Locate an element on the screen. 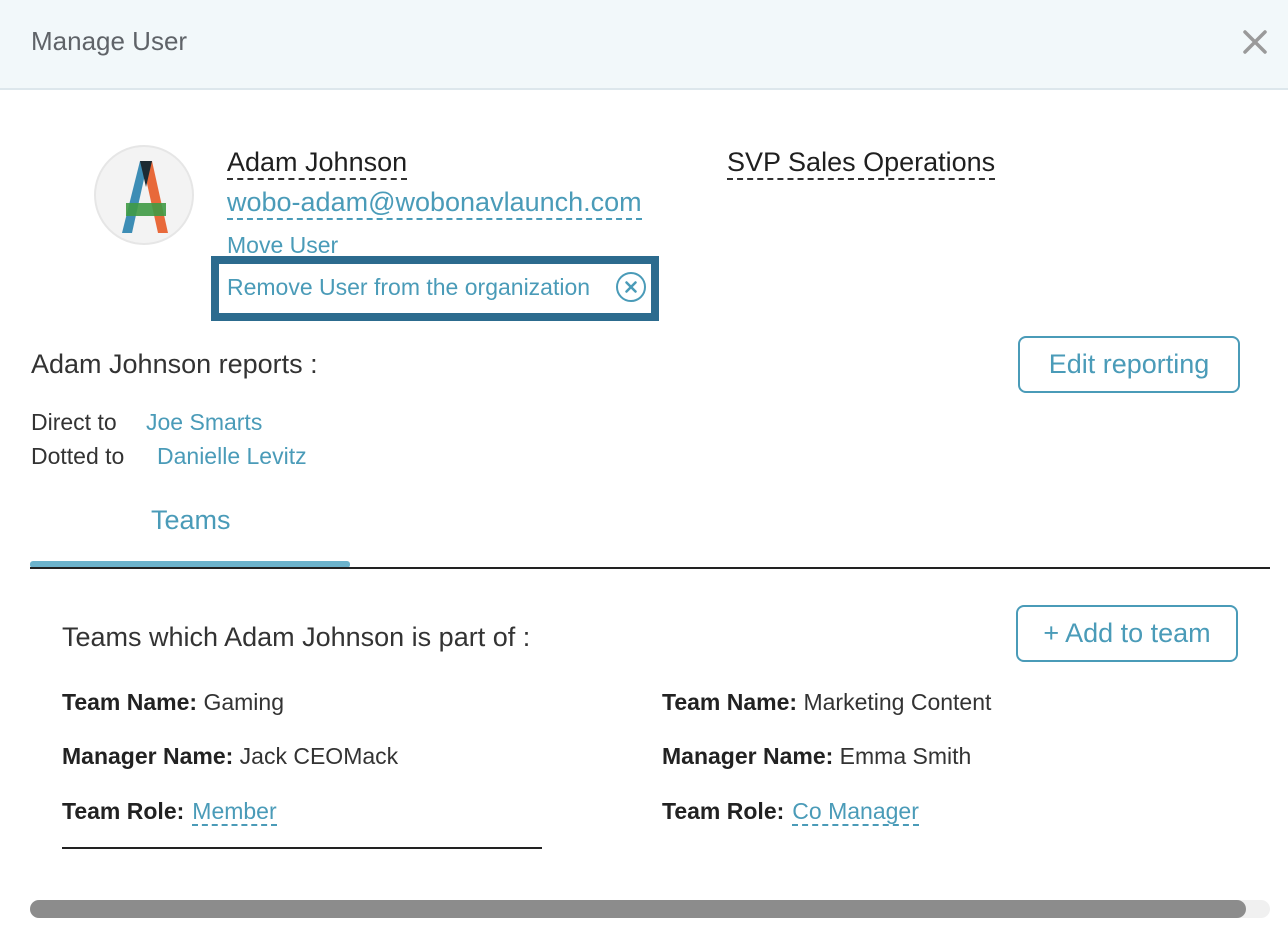  avatar is located at coordinates (144, 195).